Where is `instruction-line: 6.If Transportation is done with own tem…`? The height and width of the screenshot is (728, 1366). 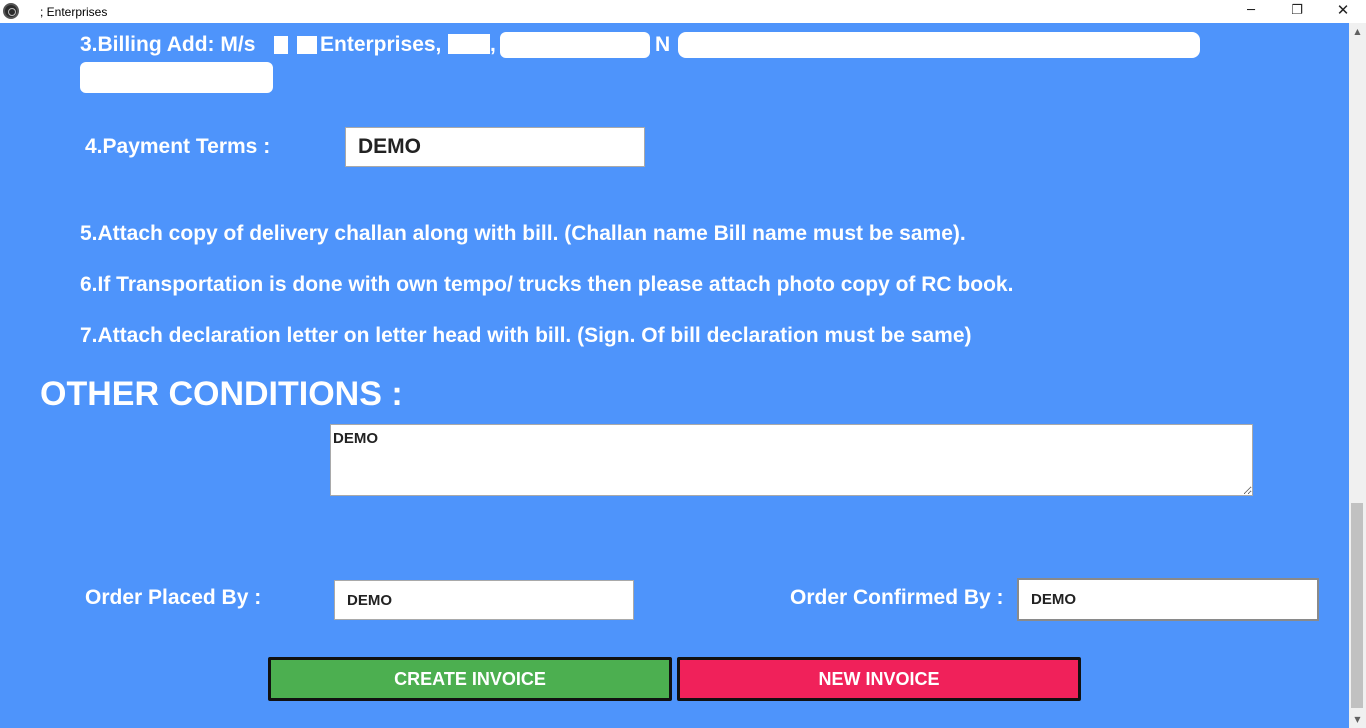 instruction-line: 6.If Transportation is done with own tem… is located at coordinates (547, 284).